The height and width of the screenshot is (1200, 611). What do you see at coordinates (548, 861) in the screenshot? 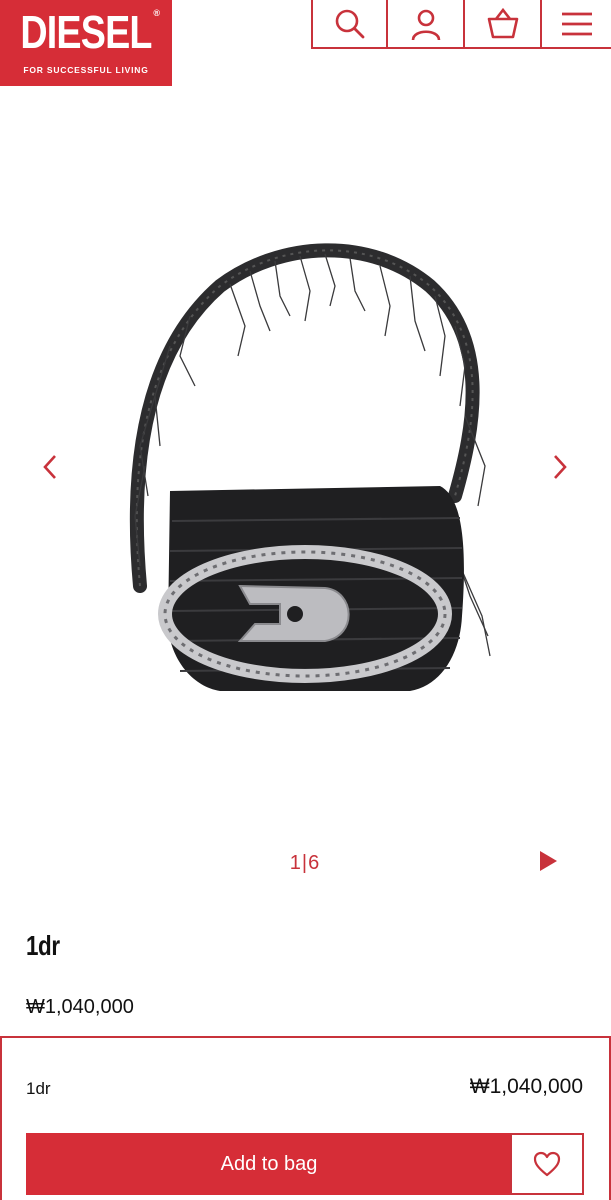
I see `play-slideshow-icon` at bounding box center [548, 861].